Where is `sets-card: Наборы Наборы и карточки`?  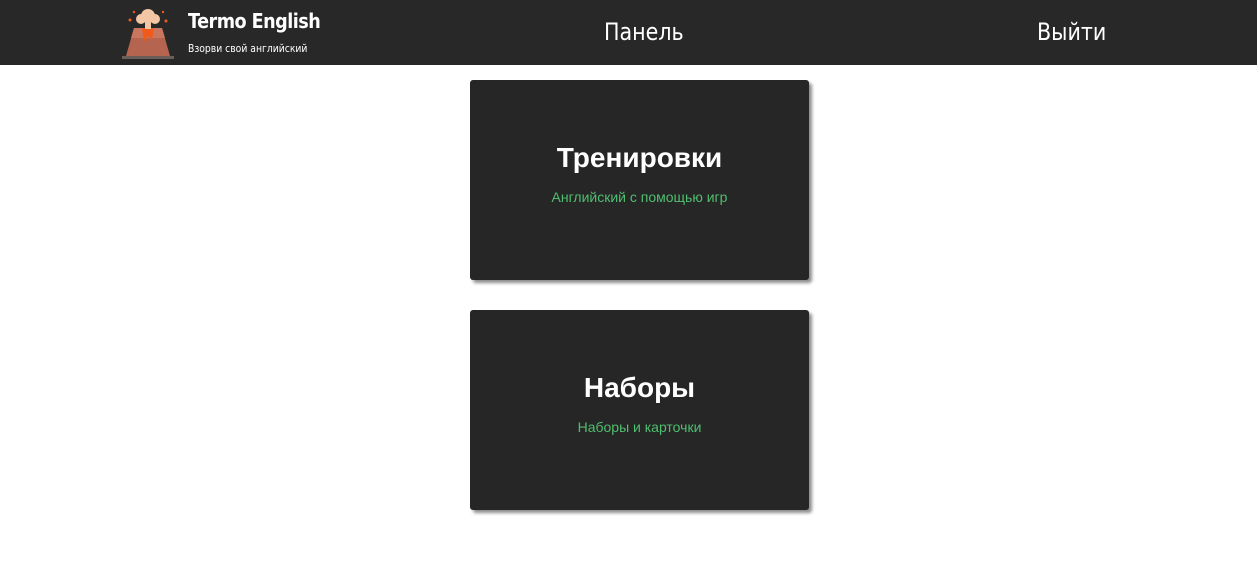
sets-card: Наборы Наборы и карточки is located at coordinates (639, 410).